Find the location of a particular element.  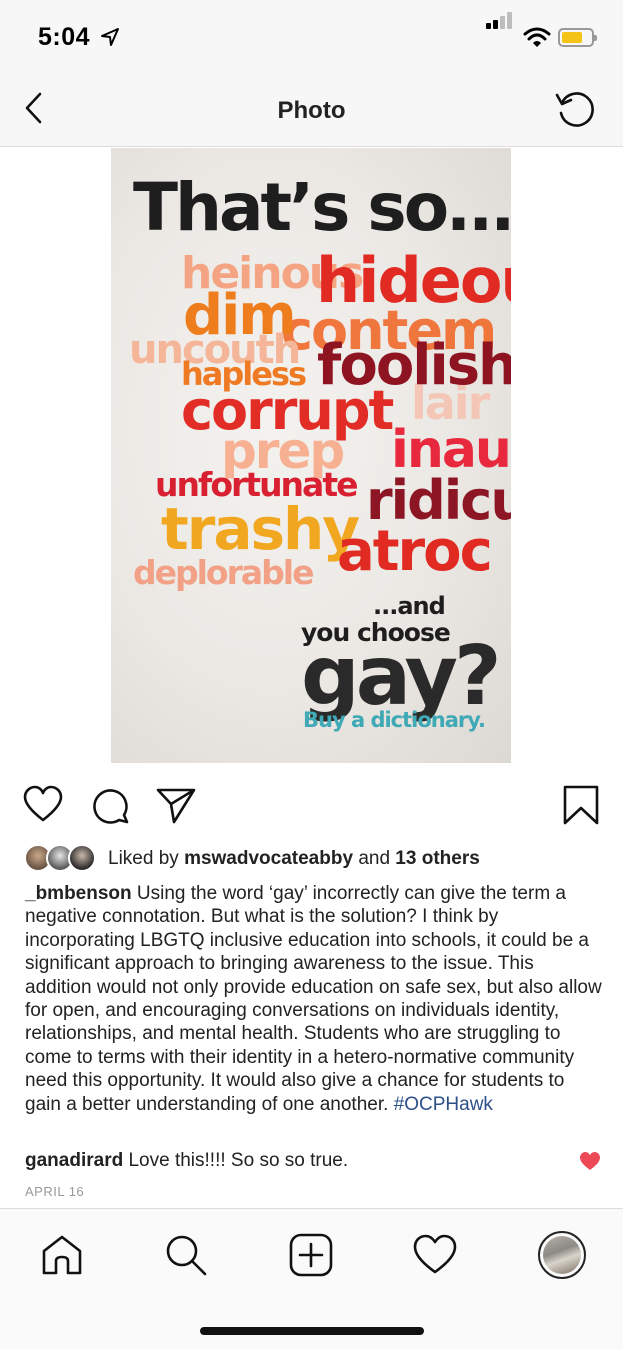

navigation-bar: Photo is located at coordinates (311, 108).